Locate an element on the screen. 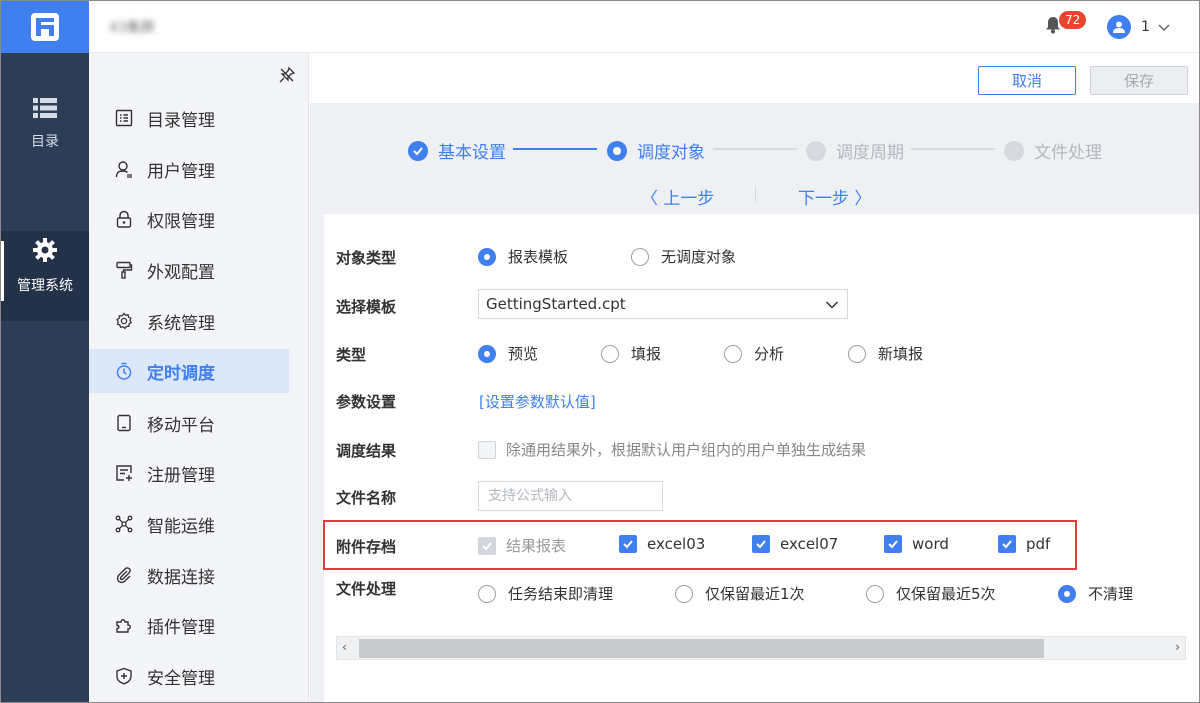 The image size is (1200, 703). rail-item-system: 管理系统 is located at coordinates (45, 276).